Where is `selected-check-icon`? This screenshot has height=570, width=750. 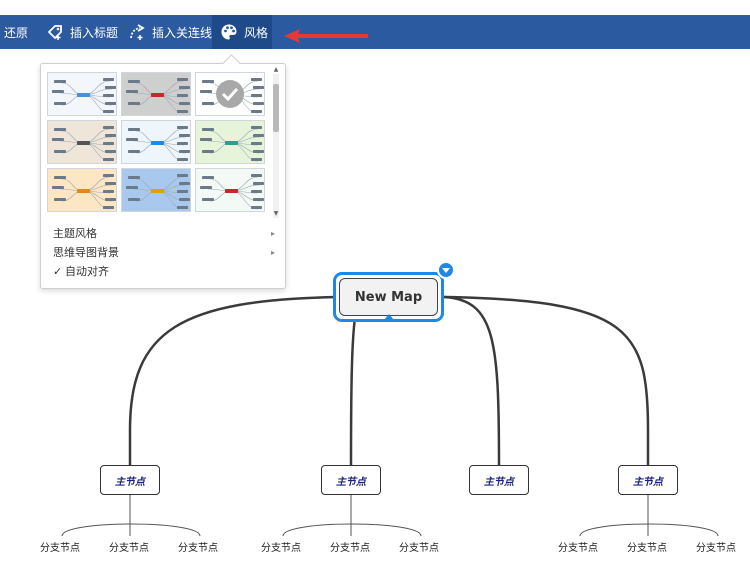 selected-check-icon is located at coordinates (230, 94).